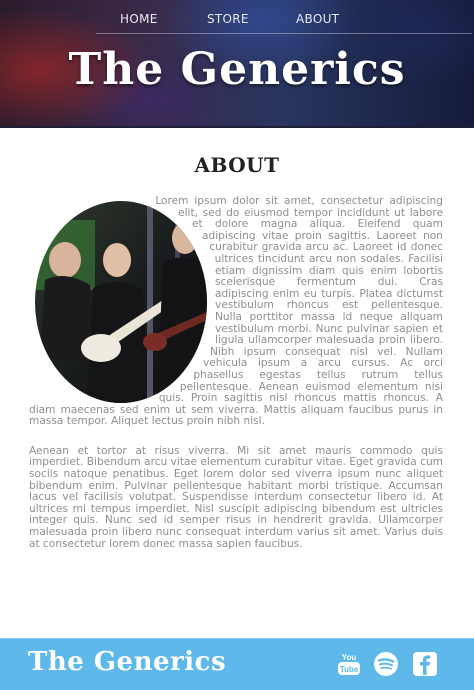  What do you see at coordinates (237, 165) in the screenshot?
I see `section-title: ABOUT` at bounding box center [237, 165].